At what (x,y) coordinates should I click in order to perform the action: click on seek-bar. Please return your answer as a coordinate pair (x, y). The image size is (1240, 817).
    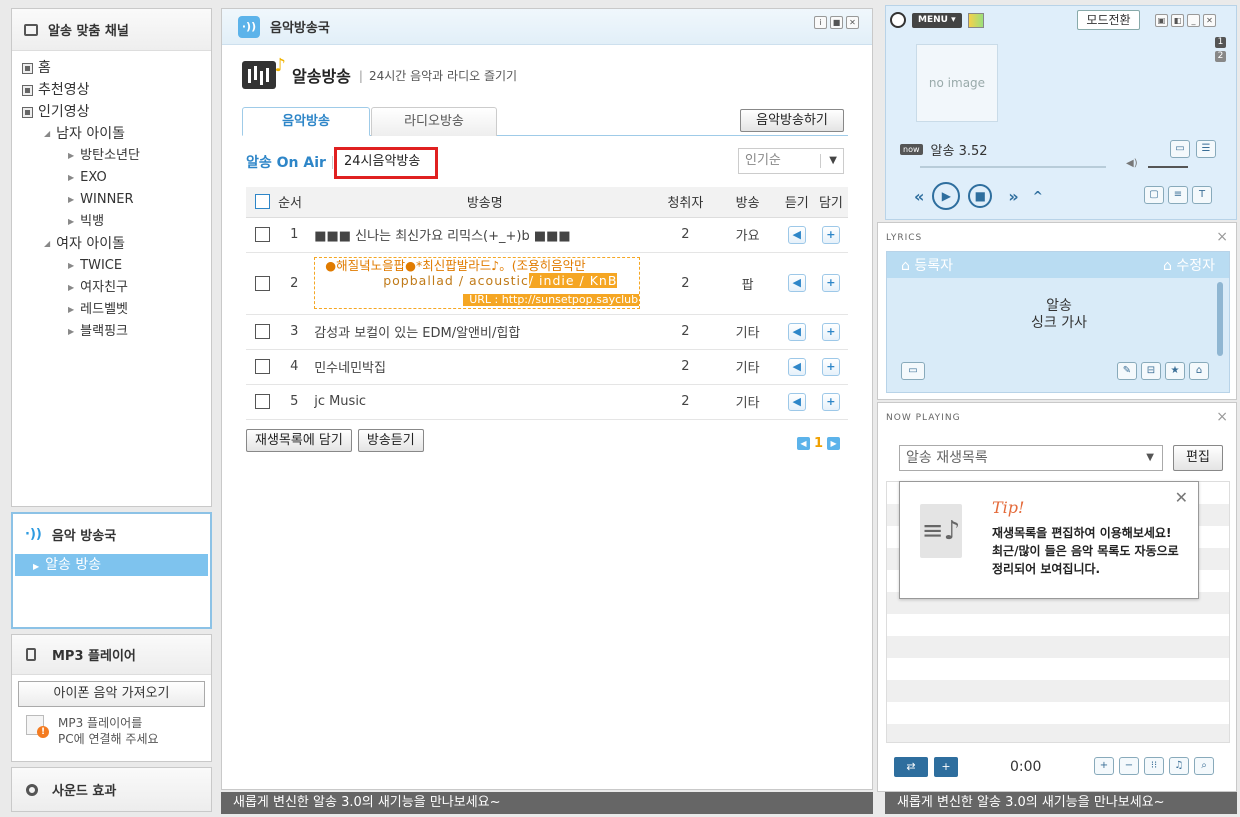
    Looking at the image, I should click on (1013, 167).